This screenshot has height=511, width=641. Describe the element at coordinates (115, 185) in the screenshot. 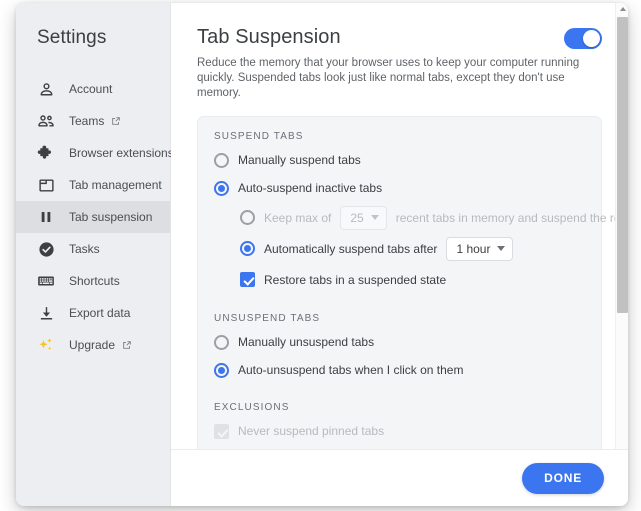

I see `sidebar-item-label: Tab management` at that location.